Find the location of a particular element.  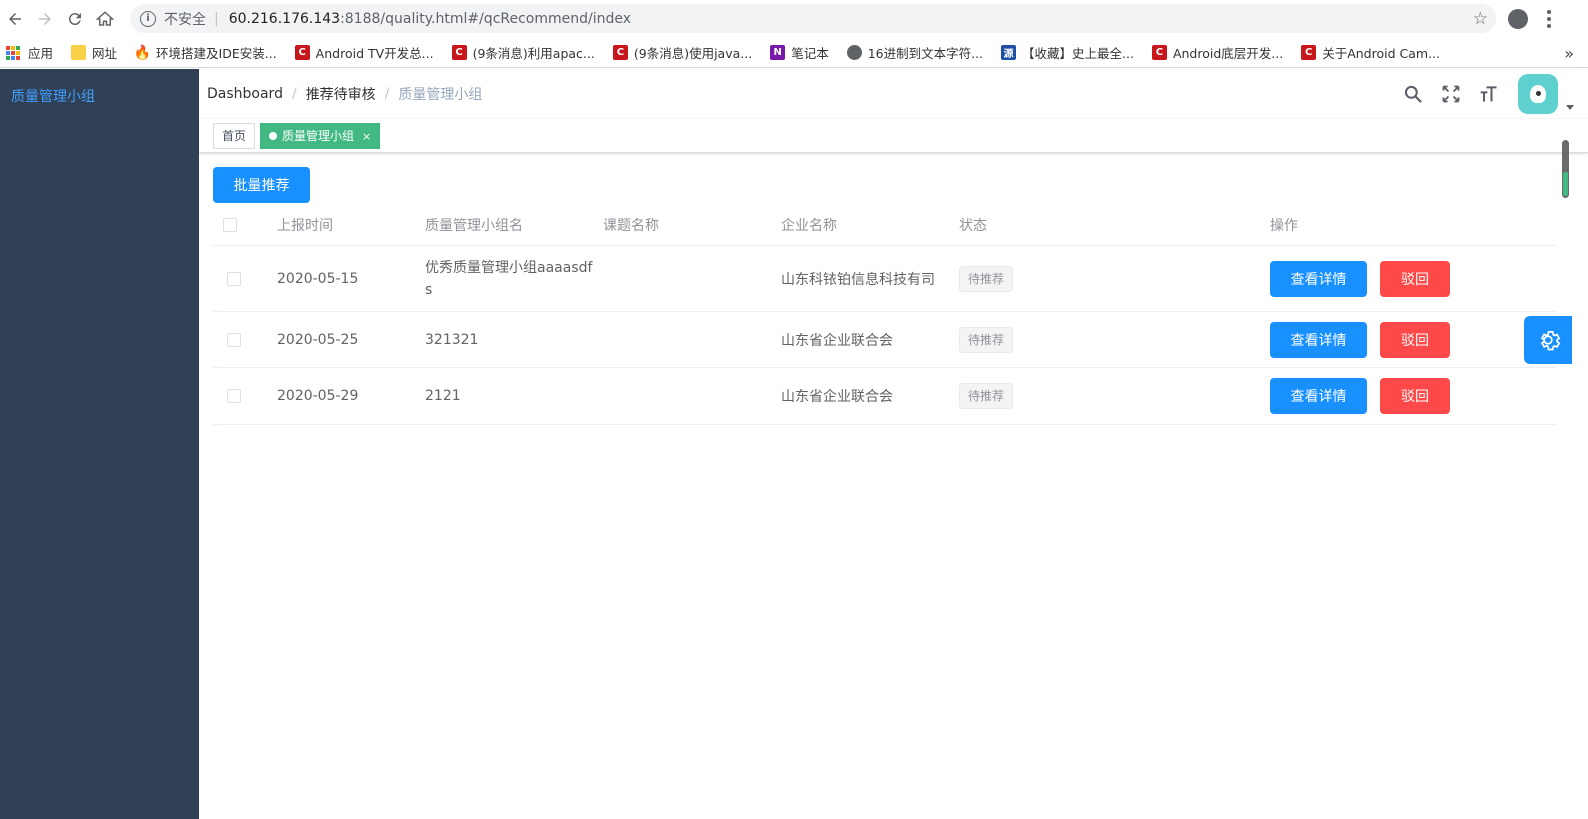

globe-icon is located at coordinates (854, 52).